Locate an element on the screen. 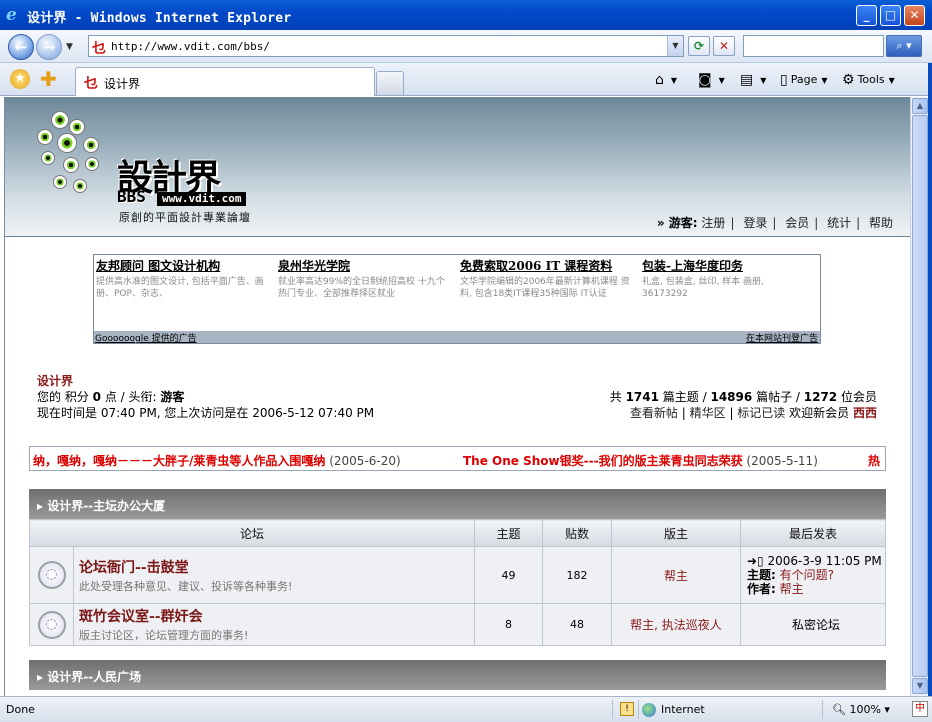 This screenshot has width=932, height=722. ad-desc: 就业率高达99%的全日制统招高校 十九个热门专业、全部推荐择区就业 is located at coordinates (361, 288).